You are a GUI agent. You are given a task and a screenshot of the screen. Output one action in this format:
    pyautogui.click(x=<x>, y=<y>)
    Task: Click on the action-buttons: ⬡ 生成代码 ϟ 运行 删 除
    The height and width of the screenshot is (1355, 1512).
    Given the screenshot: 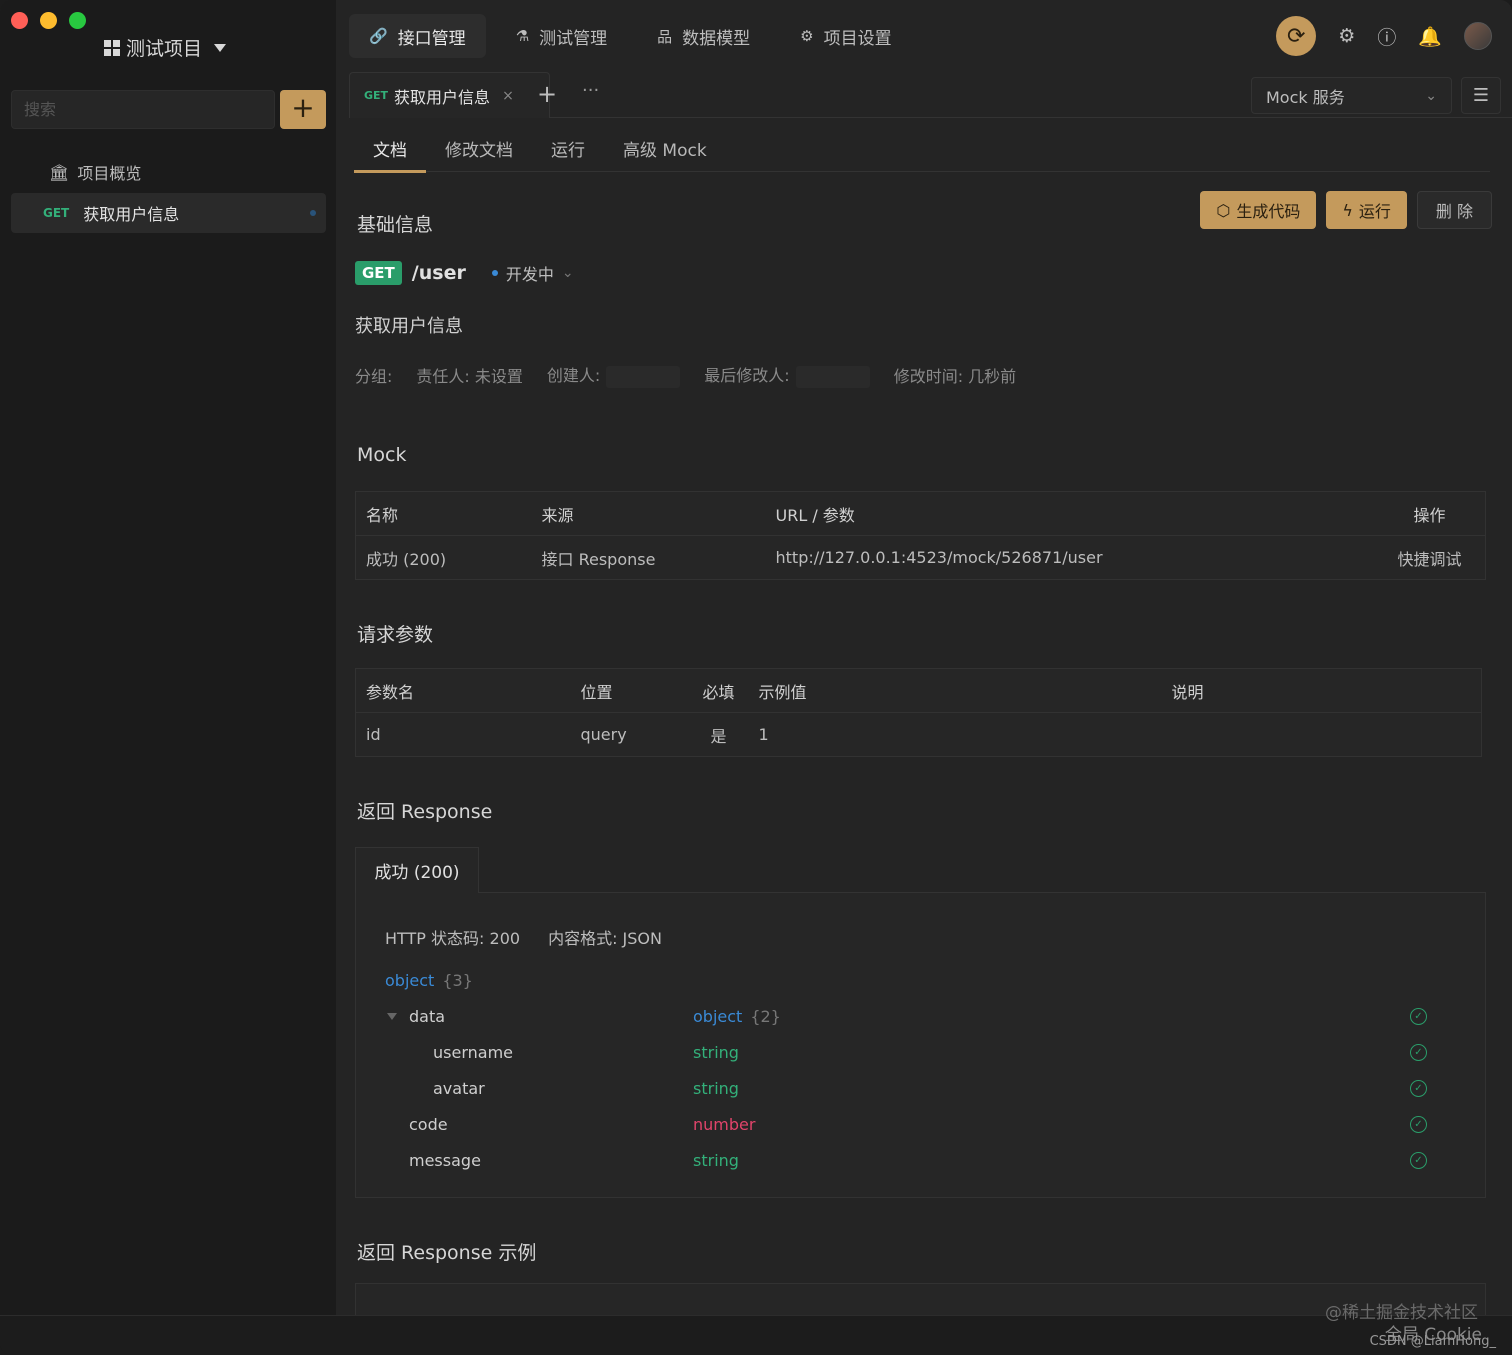 What is the action you would take?
    pyautogui.click(x=1346, y=210)
    